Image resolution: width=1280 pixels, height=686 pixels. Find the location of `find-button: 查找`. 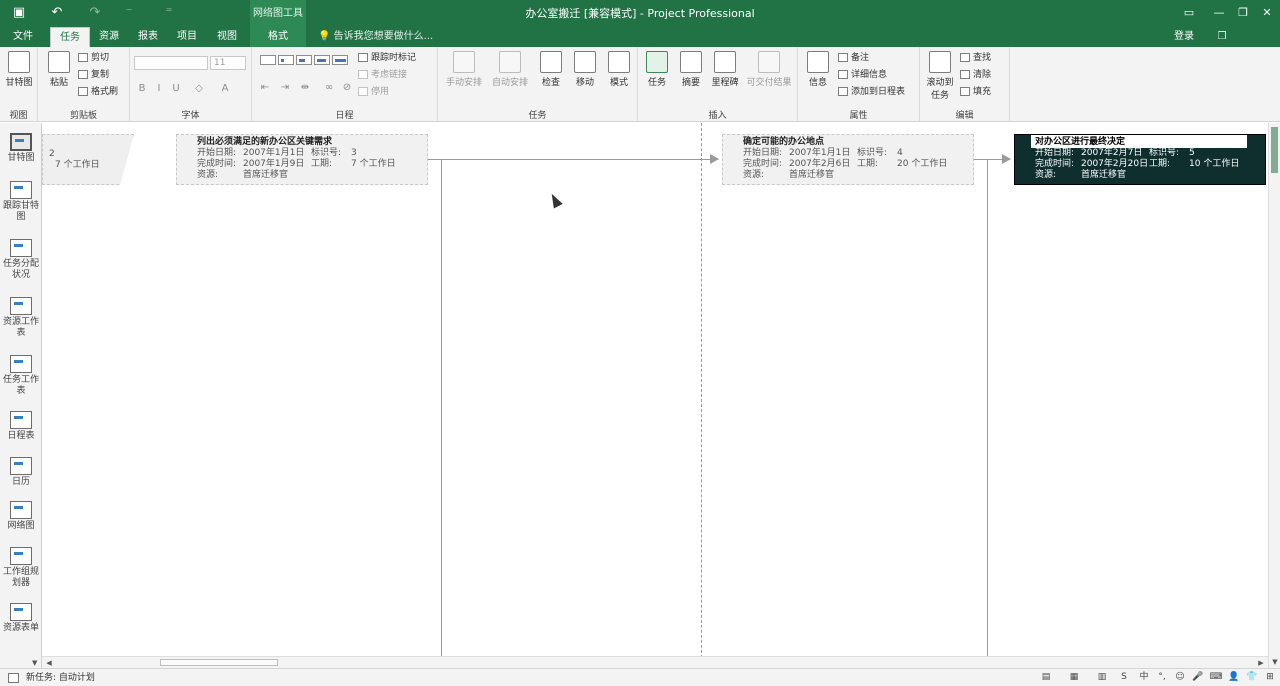

find-button: 查找 is located at coordinates (975, 58).